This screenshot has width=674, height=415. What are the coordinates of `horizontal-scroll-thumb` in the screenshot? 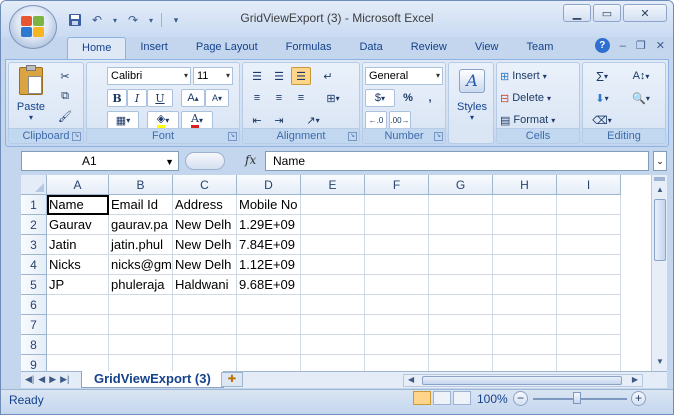 It's located at (522, 380).